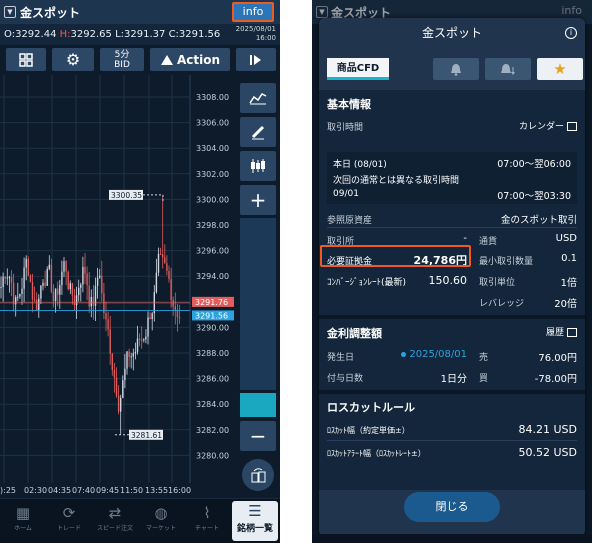 This screenshot has height=543, width=592. I want to click on chart-side-toolbar: + −, so click(258, 286).